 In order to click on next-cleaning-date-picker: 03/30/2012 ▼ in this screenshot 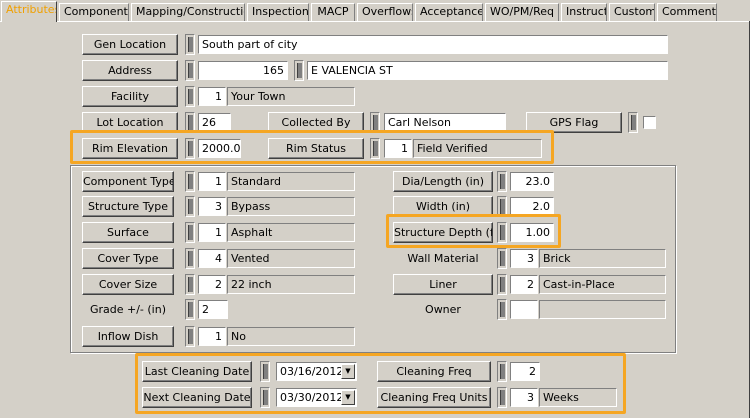, I will do `click(316, 397)`.